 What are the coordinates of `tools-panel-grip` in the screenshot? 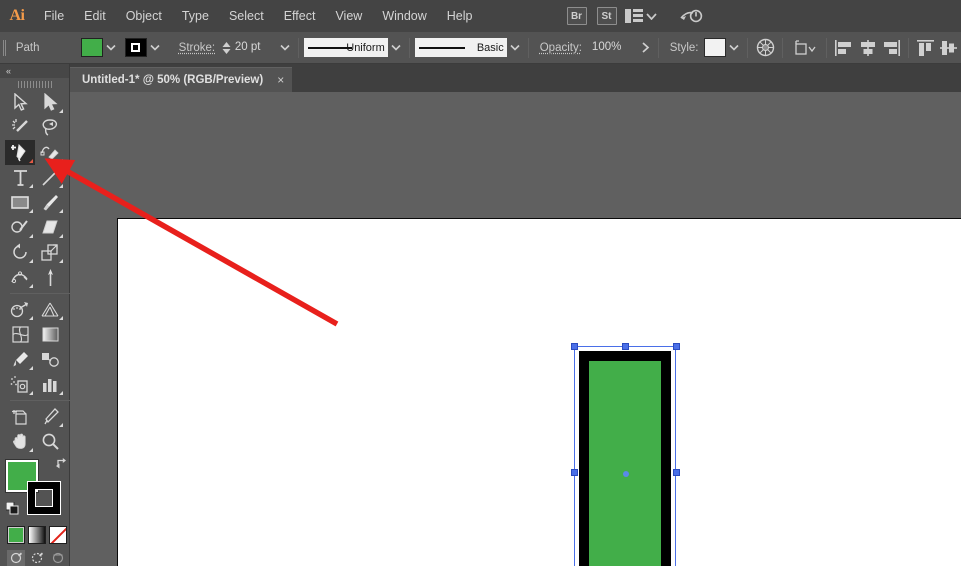 It's located at (34, 84).